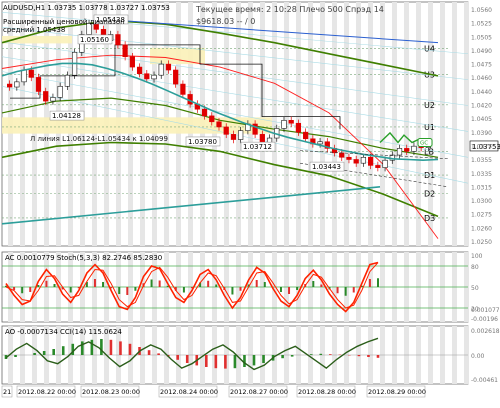  What do you see at coordinates (429, 49) in the screenshot?
I see `level-label: U4` at bounding box center [429, 49].